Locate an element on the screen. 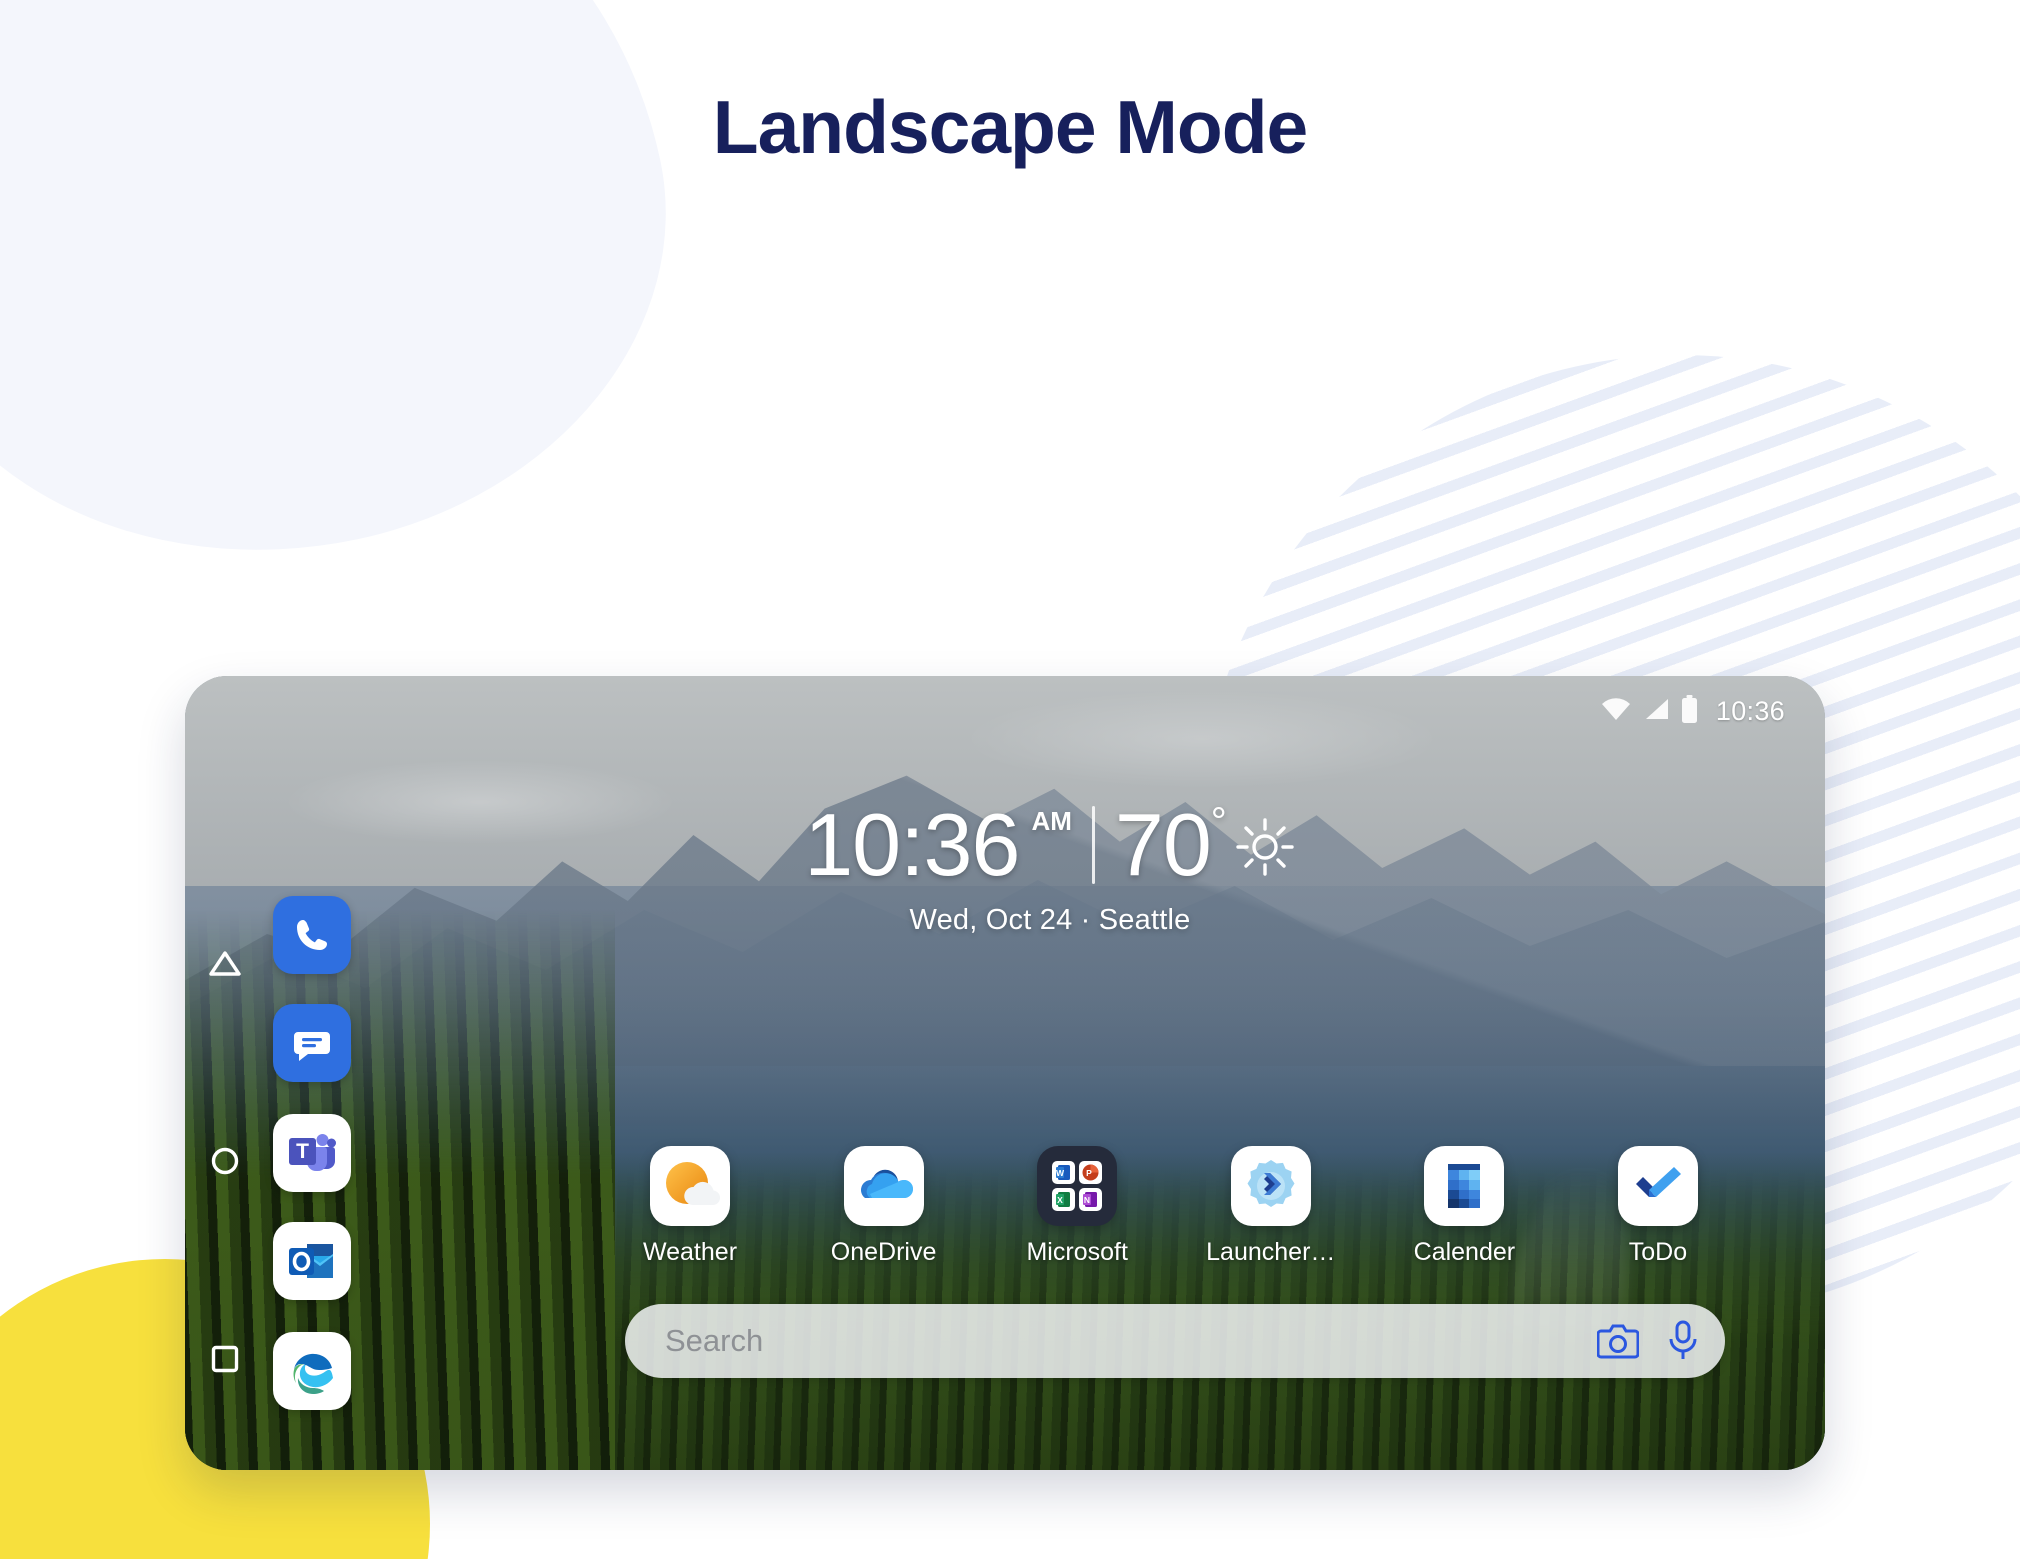 This screenshot has width=2020, height=1559. search-bar: Search is located at coordinates (1175, 1341).